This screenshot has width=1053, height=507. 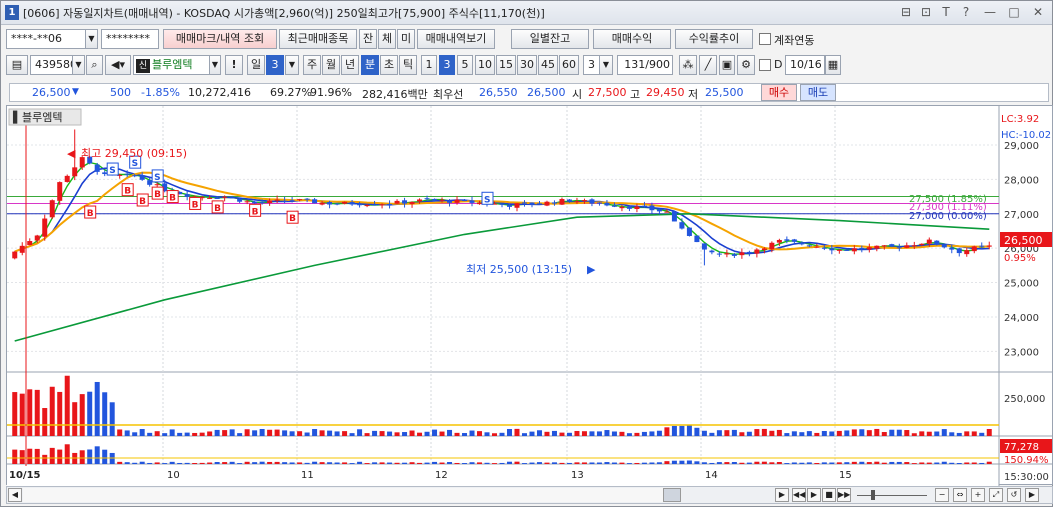 What do you see at coordinates (818, 92) in the screenshot?
I see `sell-button: 매도` at bounding box center [818, 92].